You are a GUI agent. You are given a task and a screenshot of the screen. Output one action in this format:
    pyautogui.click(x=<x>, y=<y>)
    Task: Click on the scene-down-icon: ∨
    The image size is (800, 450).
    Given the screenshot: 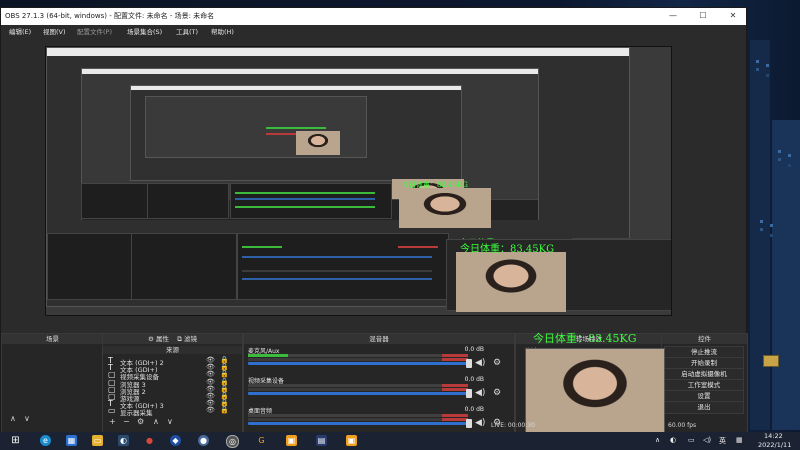 What is the action you would take?
    pyautogui.click(x=27, y=418)
    